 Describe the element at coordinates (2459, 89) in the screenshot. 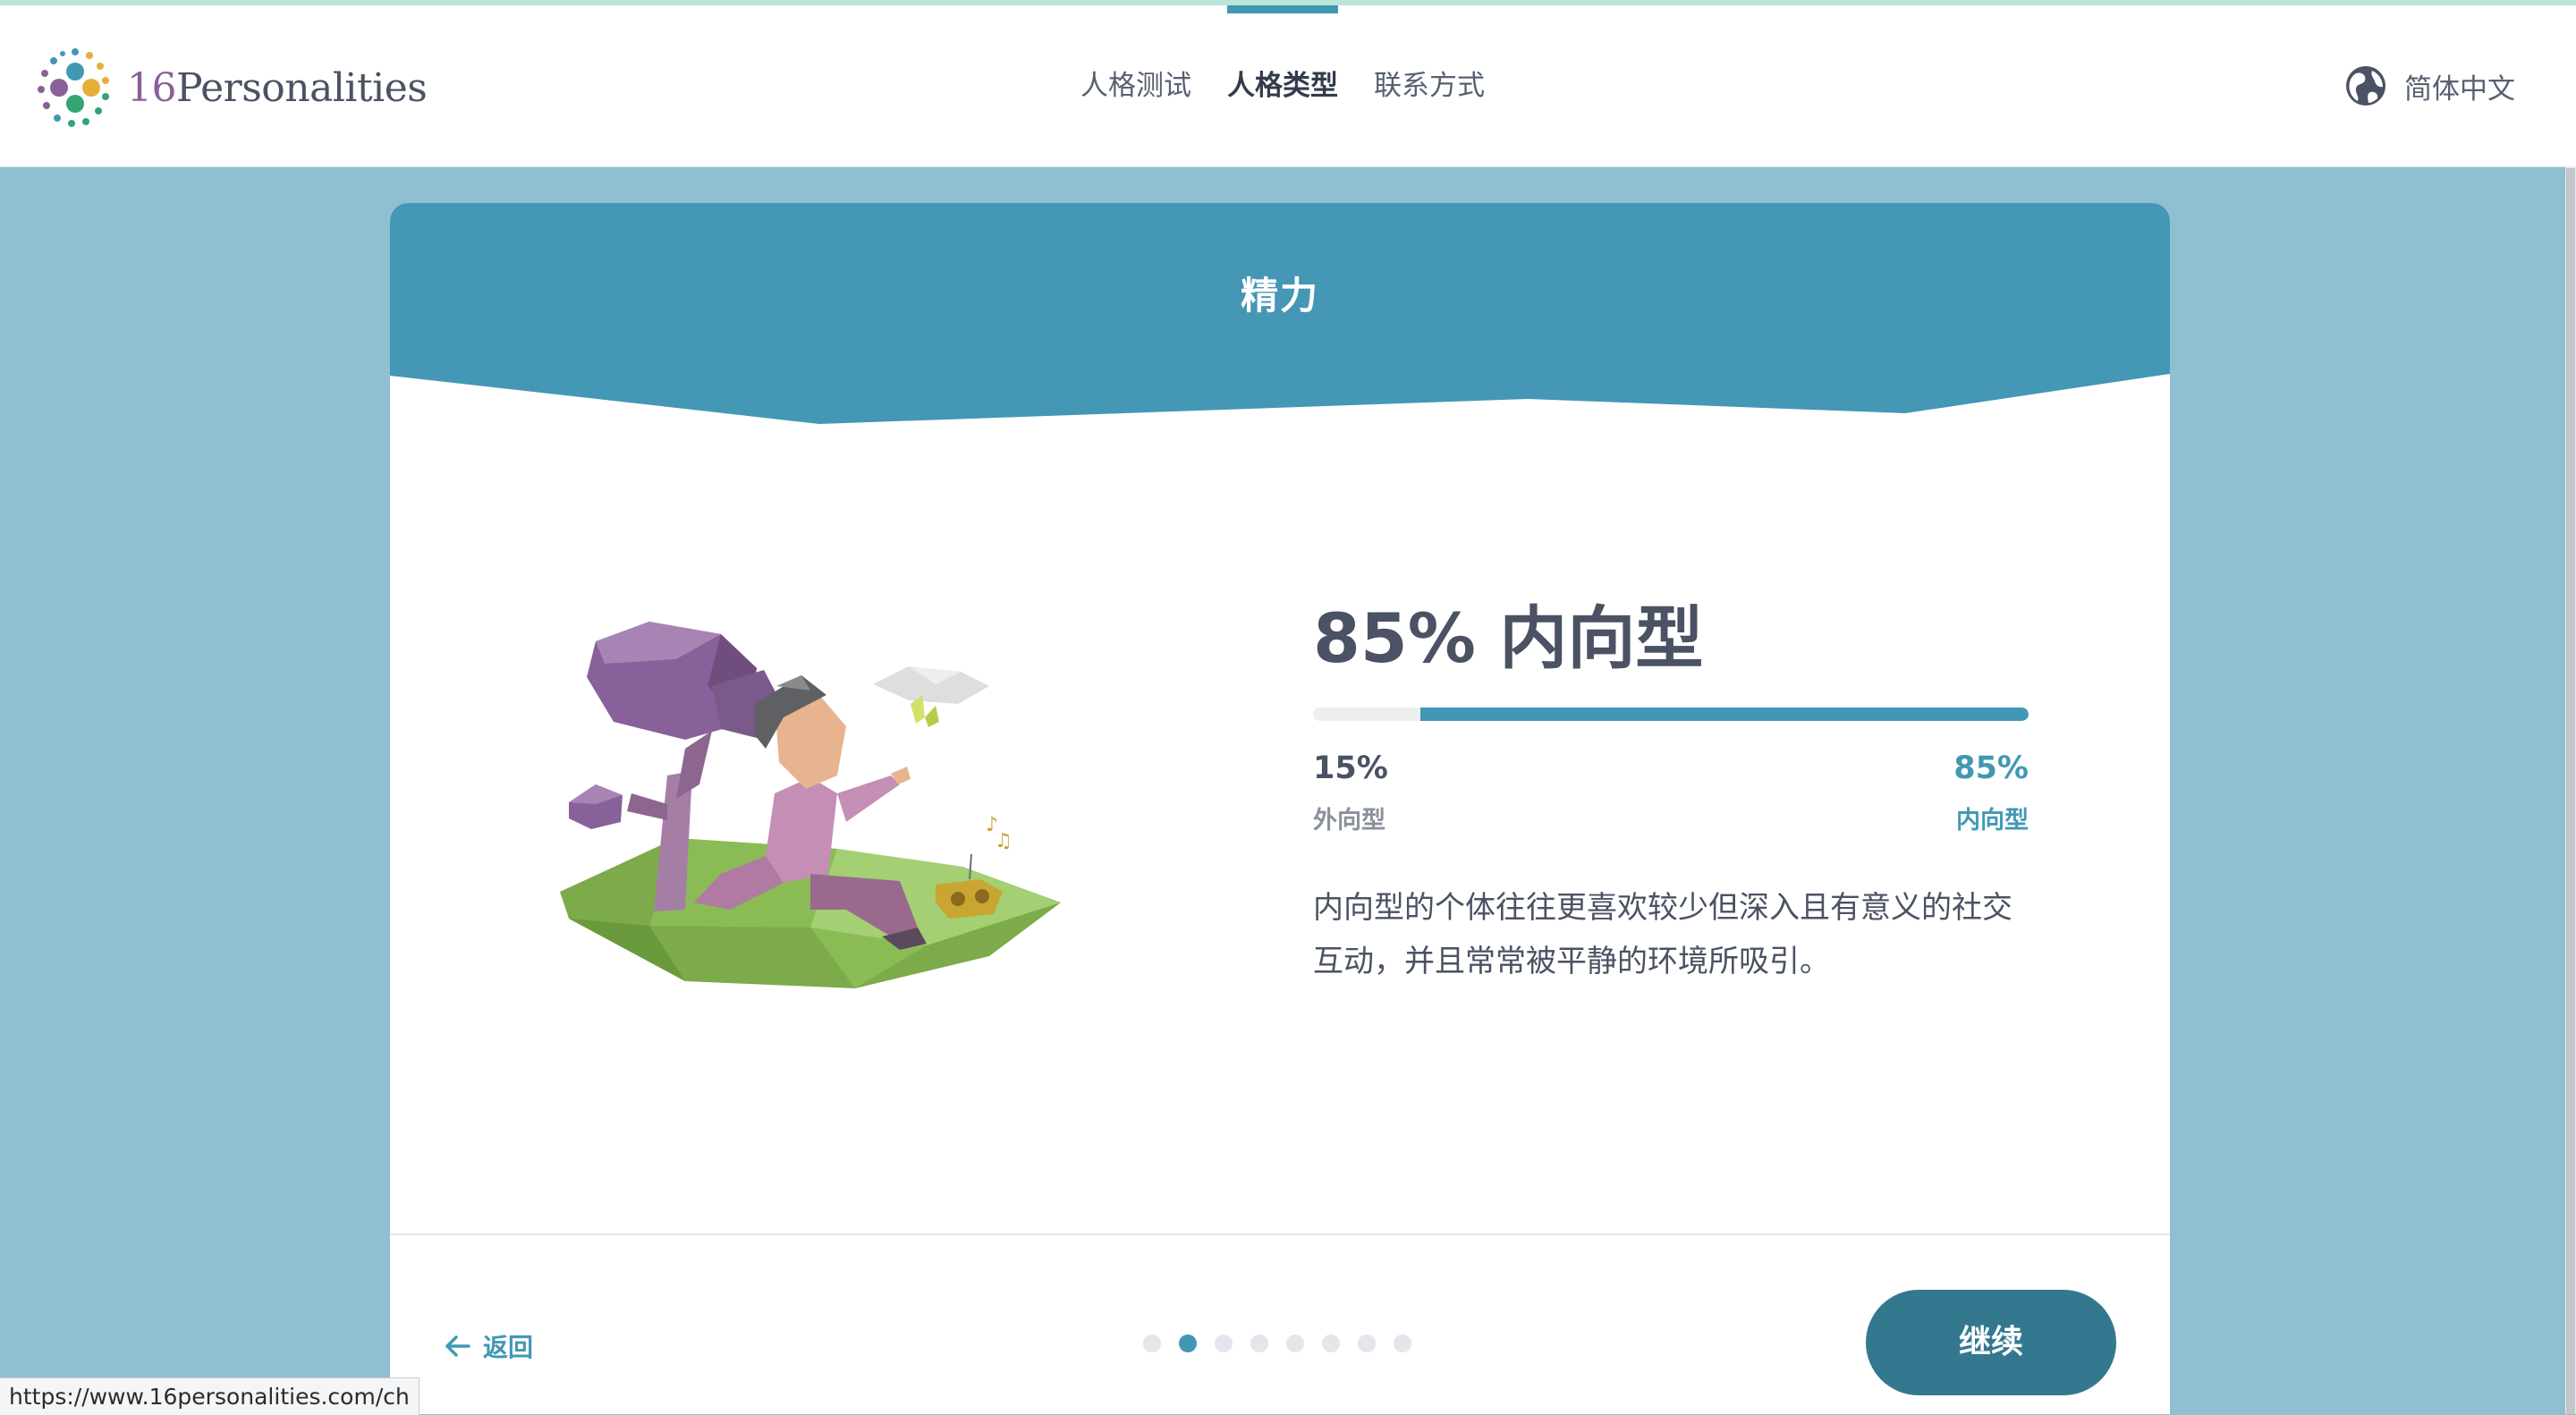

I see `language-label: 简体中文` at that location.